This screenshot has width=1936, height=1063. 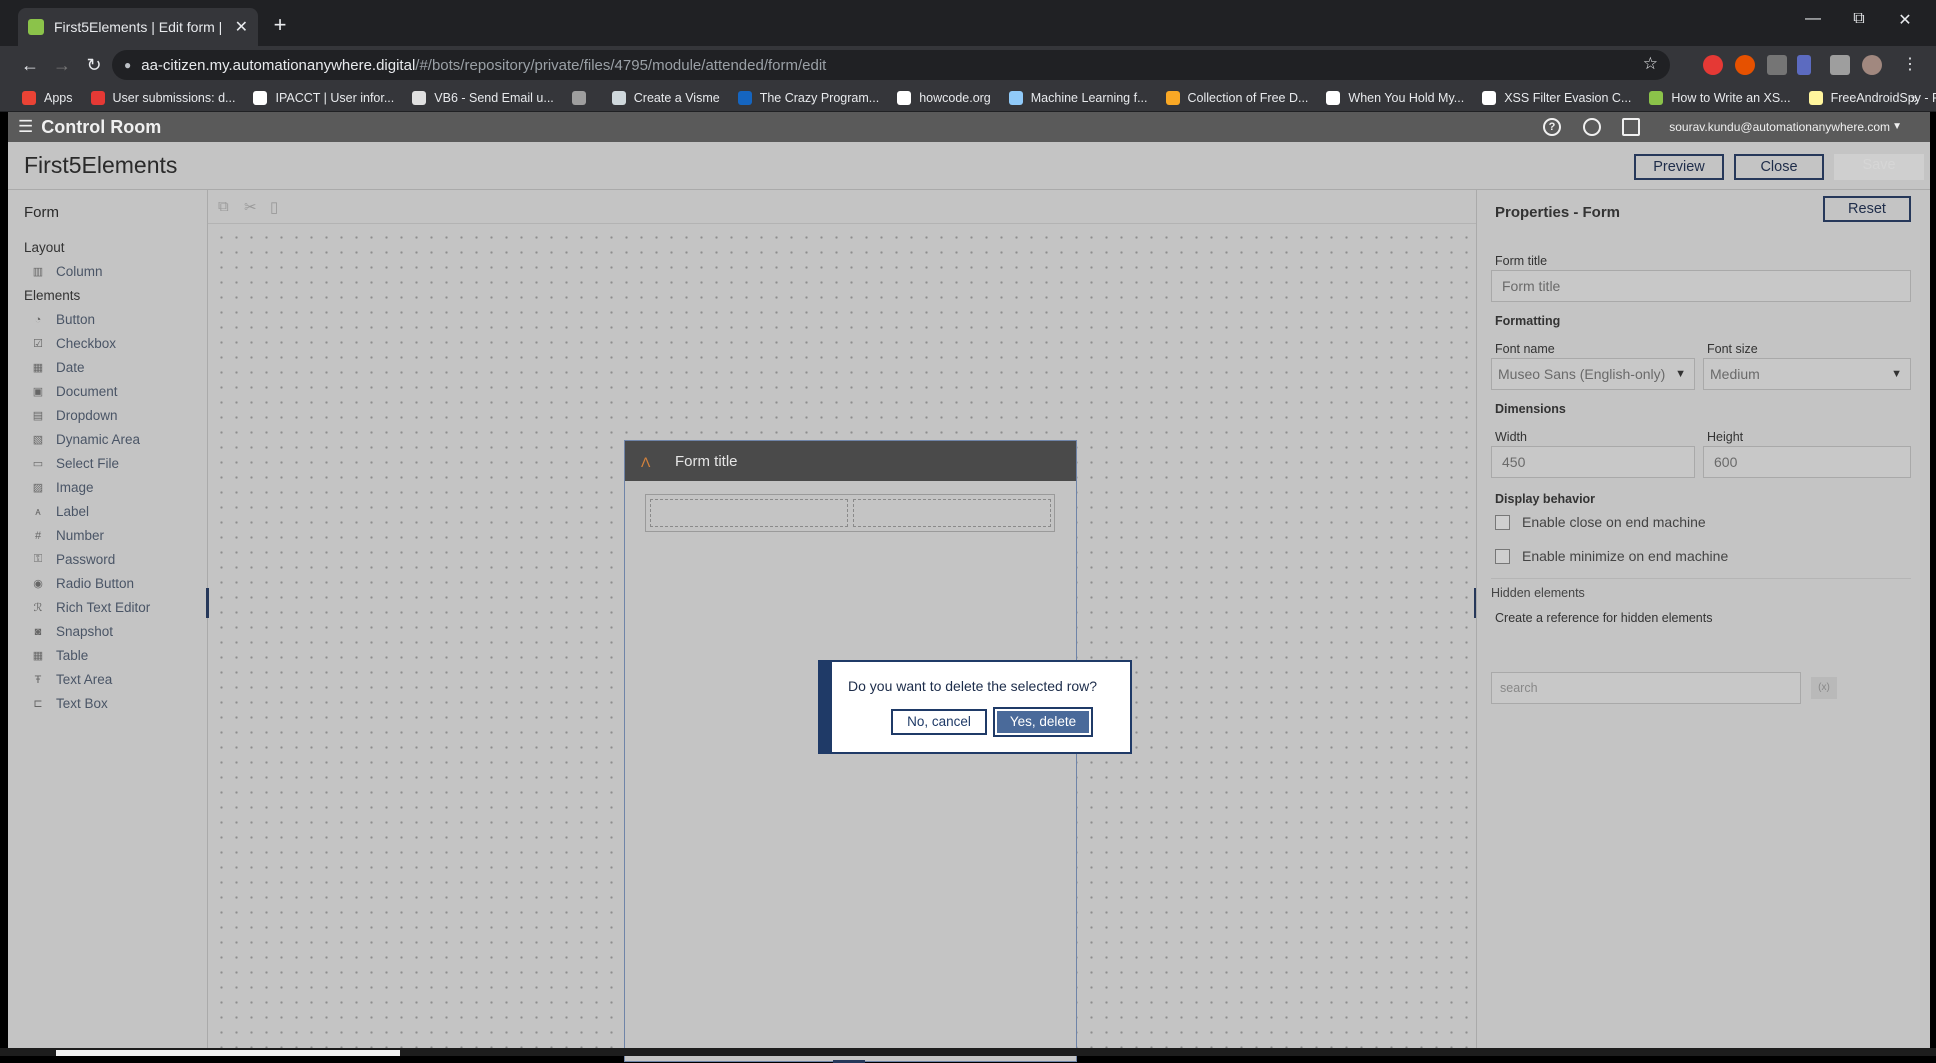 I want to click on palette-item-label: Text Area, so click(x=84, y=679).